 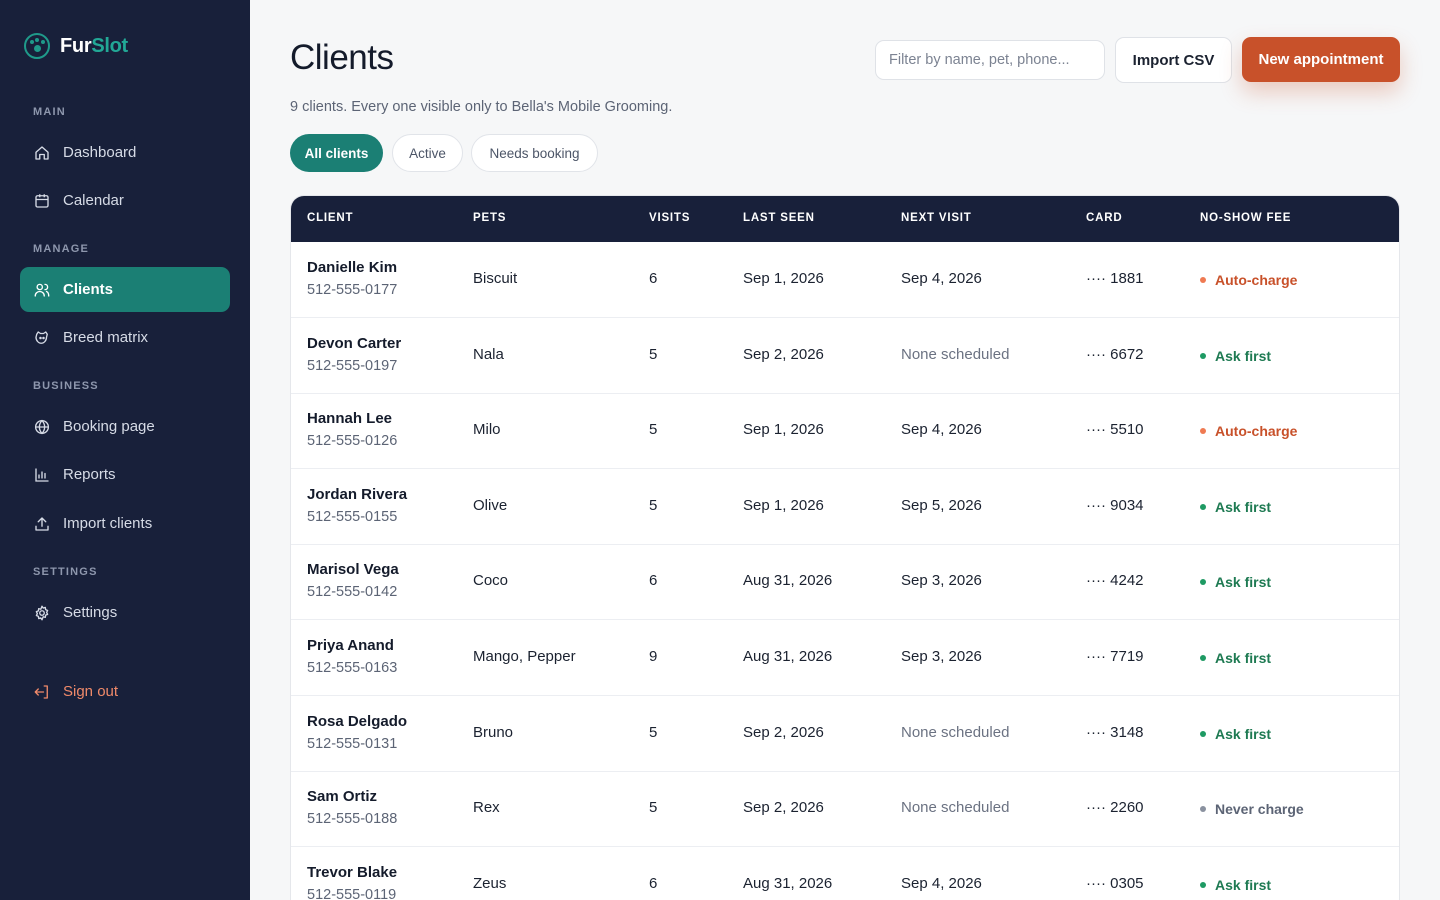 What do you see at coordinates (1115, 354) in the screenshot?
I see `card-cell: ···· 6672` at bounding box center [1115, 354].